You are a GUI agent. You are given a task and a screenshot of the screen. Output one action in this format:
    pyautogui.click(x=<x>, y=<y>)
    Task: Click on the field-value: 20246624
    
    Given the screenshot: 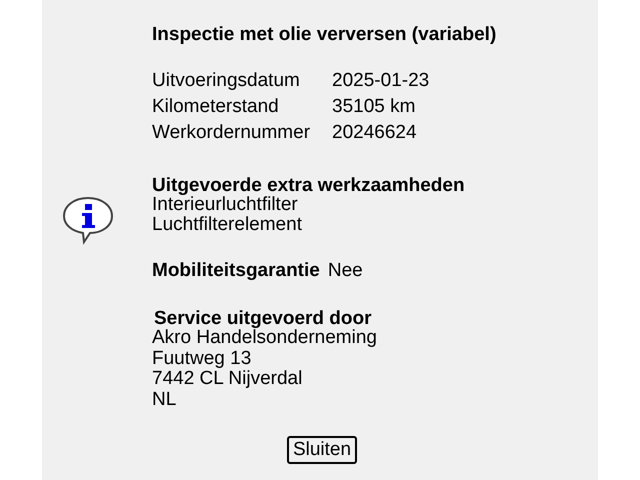 What is the action you would take?
    pyautogui.click(x=375, y=132)
    